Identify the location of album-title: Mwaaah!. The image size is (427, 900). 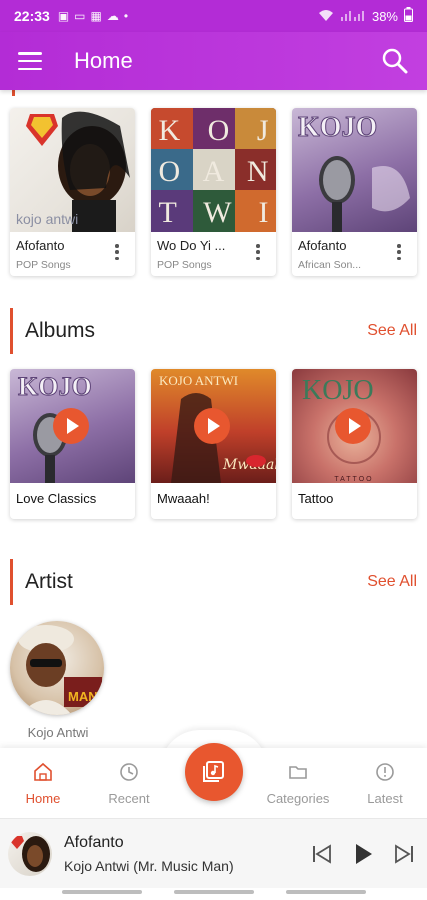
(183, 498).